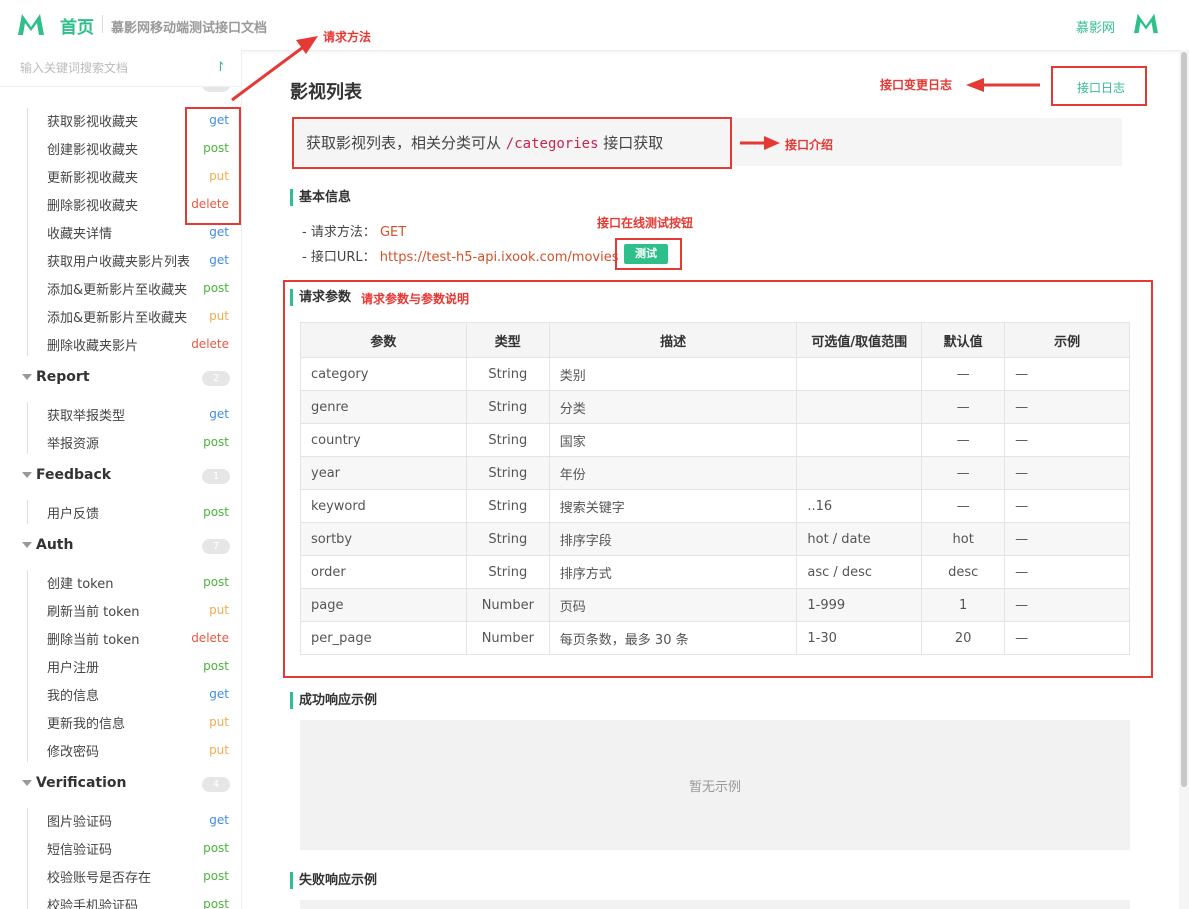  I want to click on sidebar-group-count-badge: 7, so click(216, 546).